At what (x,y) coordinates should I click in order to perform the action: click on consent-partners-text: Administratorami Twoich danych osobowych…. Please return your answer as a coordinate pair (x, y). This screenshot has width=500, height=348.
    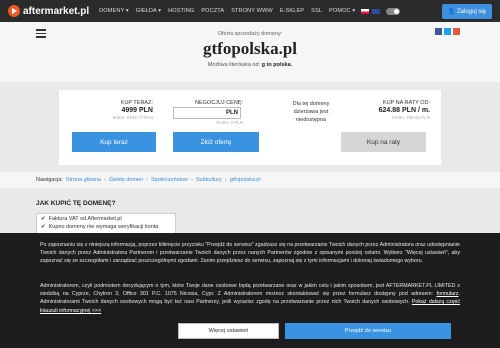
    Looking at the image, I should click on (225, 302).